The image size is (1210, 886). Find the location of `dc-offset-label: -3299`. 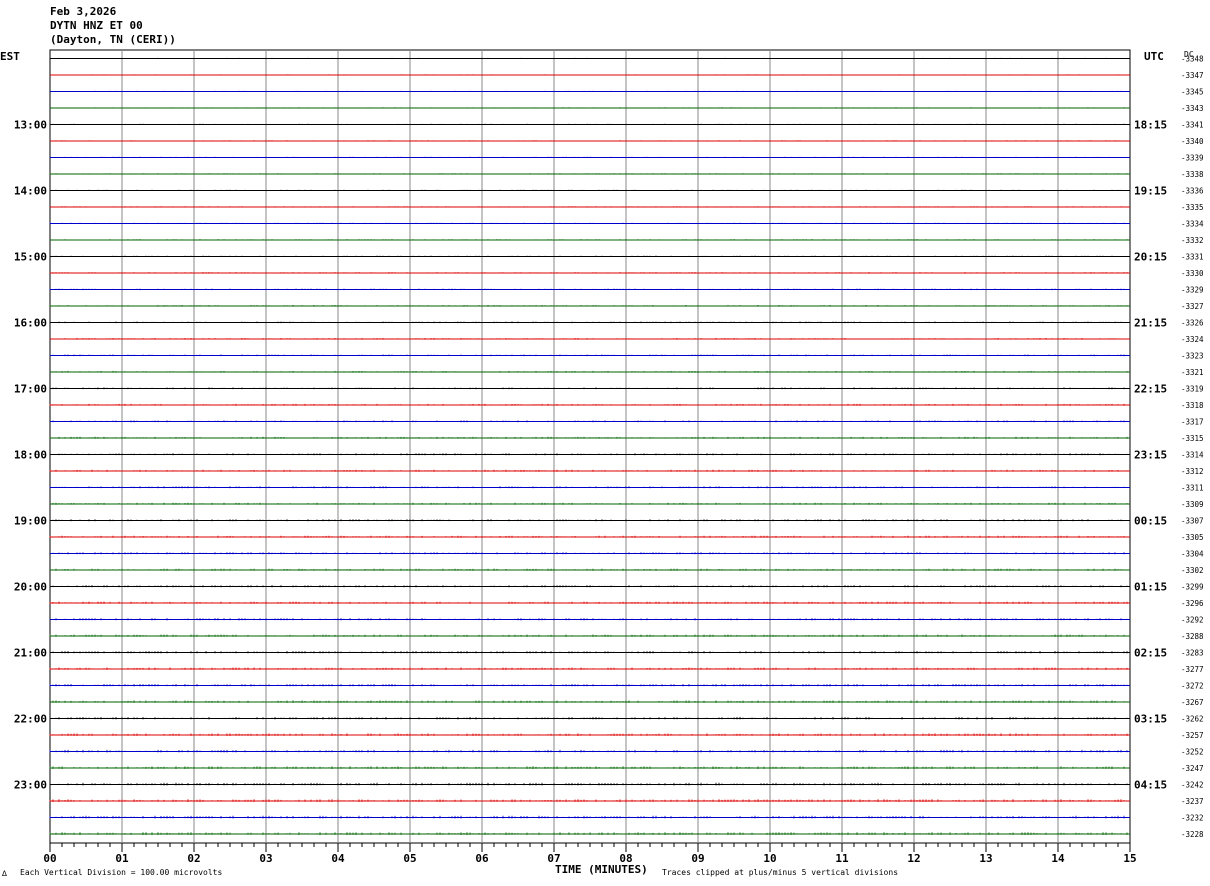

dc-offset-label: -3299 is located at coordinates (1192, 587).